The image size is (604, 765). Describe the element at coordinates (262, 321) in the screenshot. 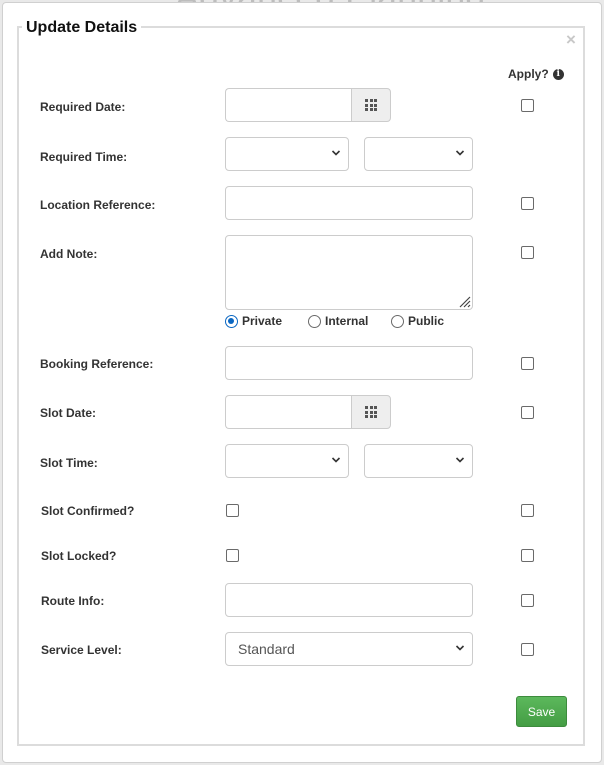

I see `radio-private-label: Private` at that location.